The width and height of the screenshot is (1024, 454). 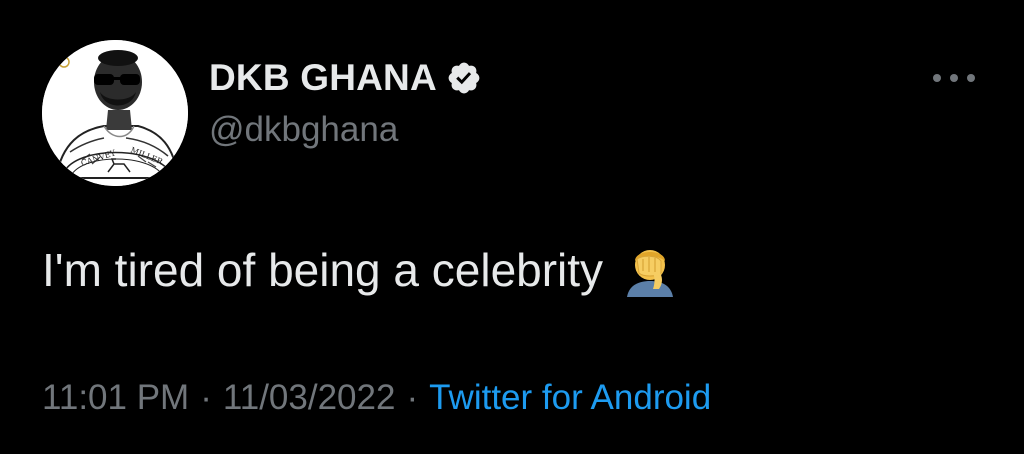 I want to click on avatar-illustration: CANVEY MILLER, so click(x=115, y=113).